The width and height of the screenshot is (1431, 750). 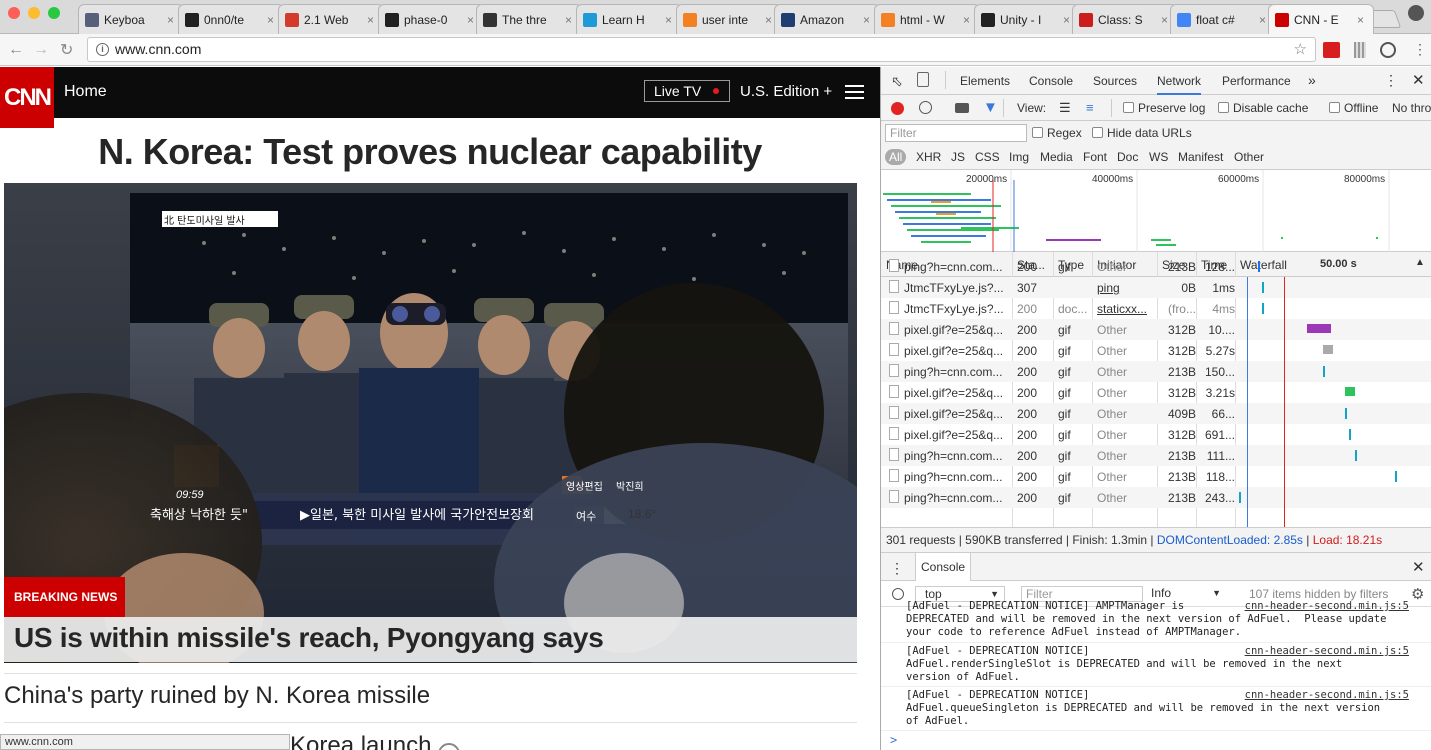 I want to click on type-filter-font: Font, so click(x=1095, y=157).